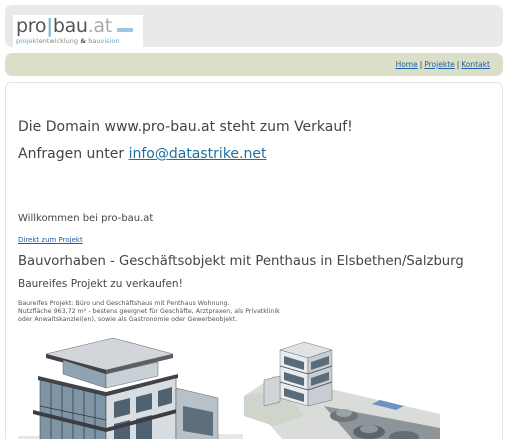 The image size is (508, 439). I want to click on nav-kontakt-link: Kontakt, so click(475, 64).